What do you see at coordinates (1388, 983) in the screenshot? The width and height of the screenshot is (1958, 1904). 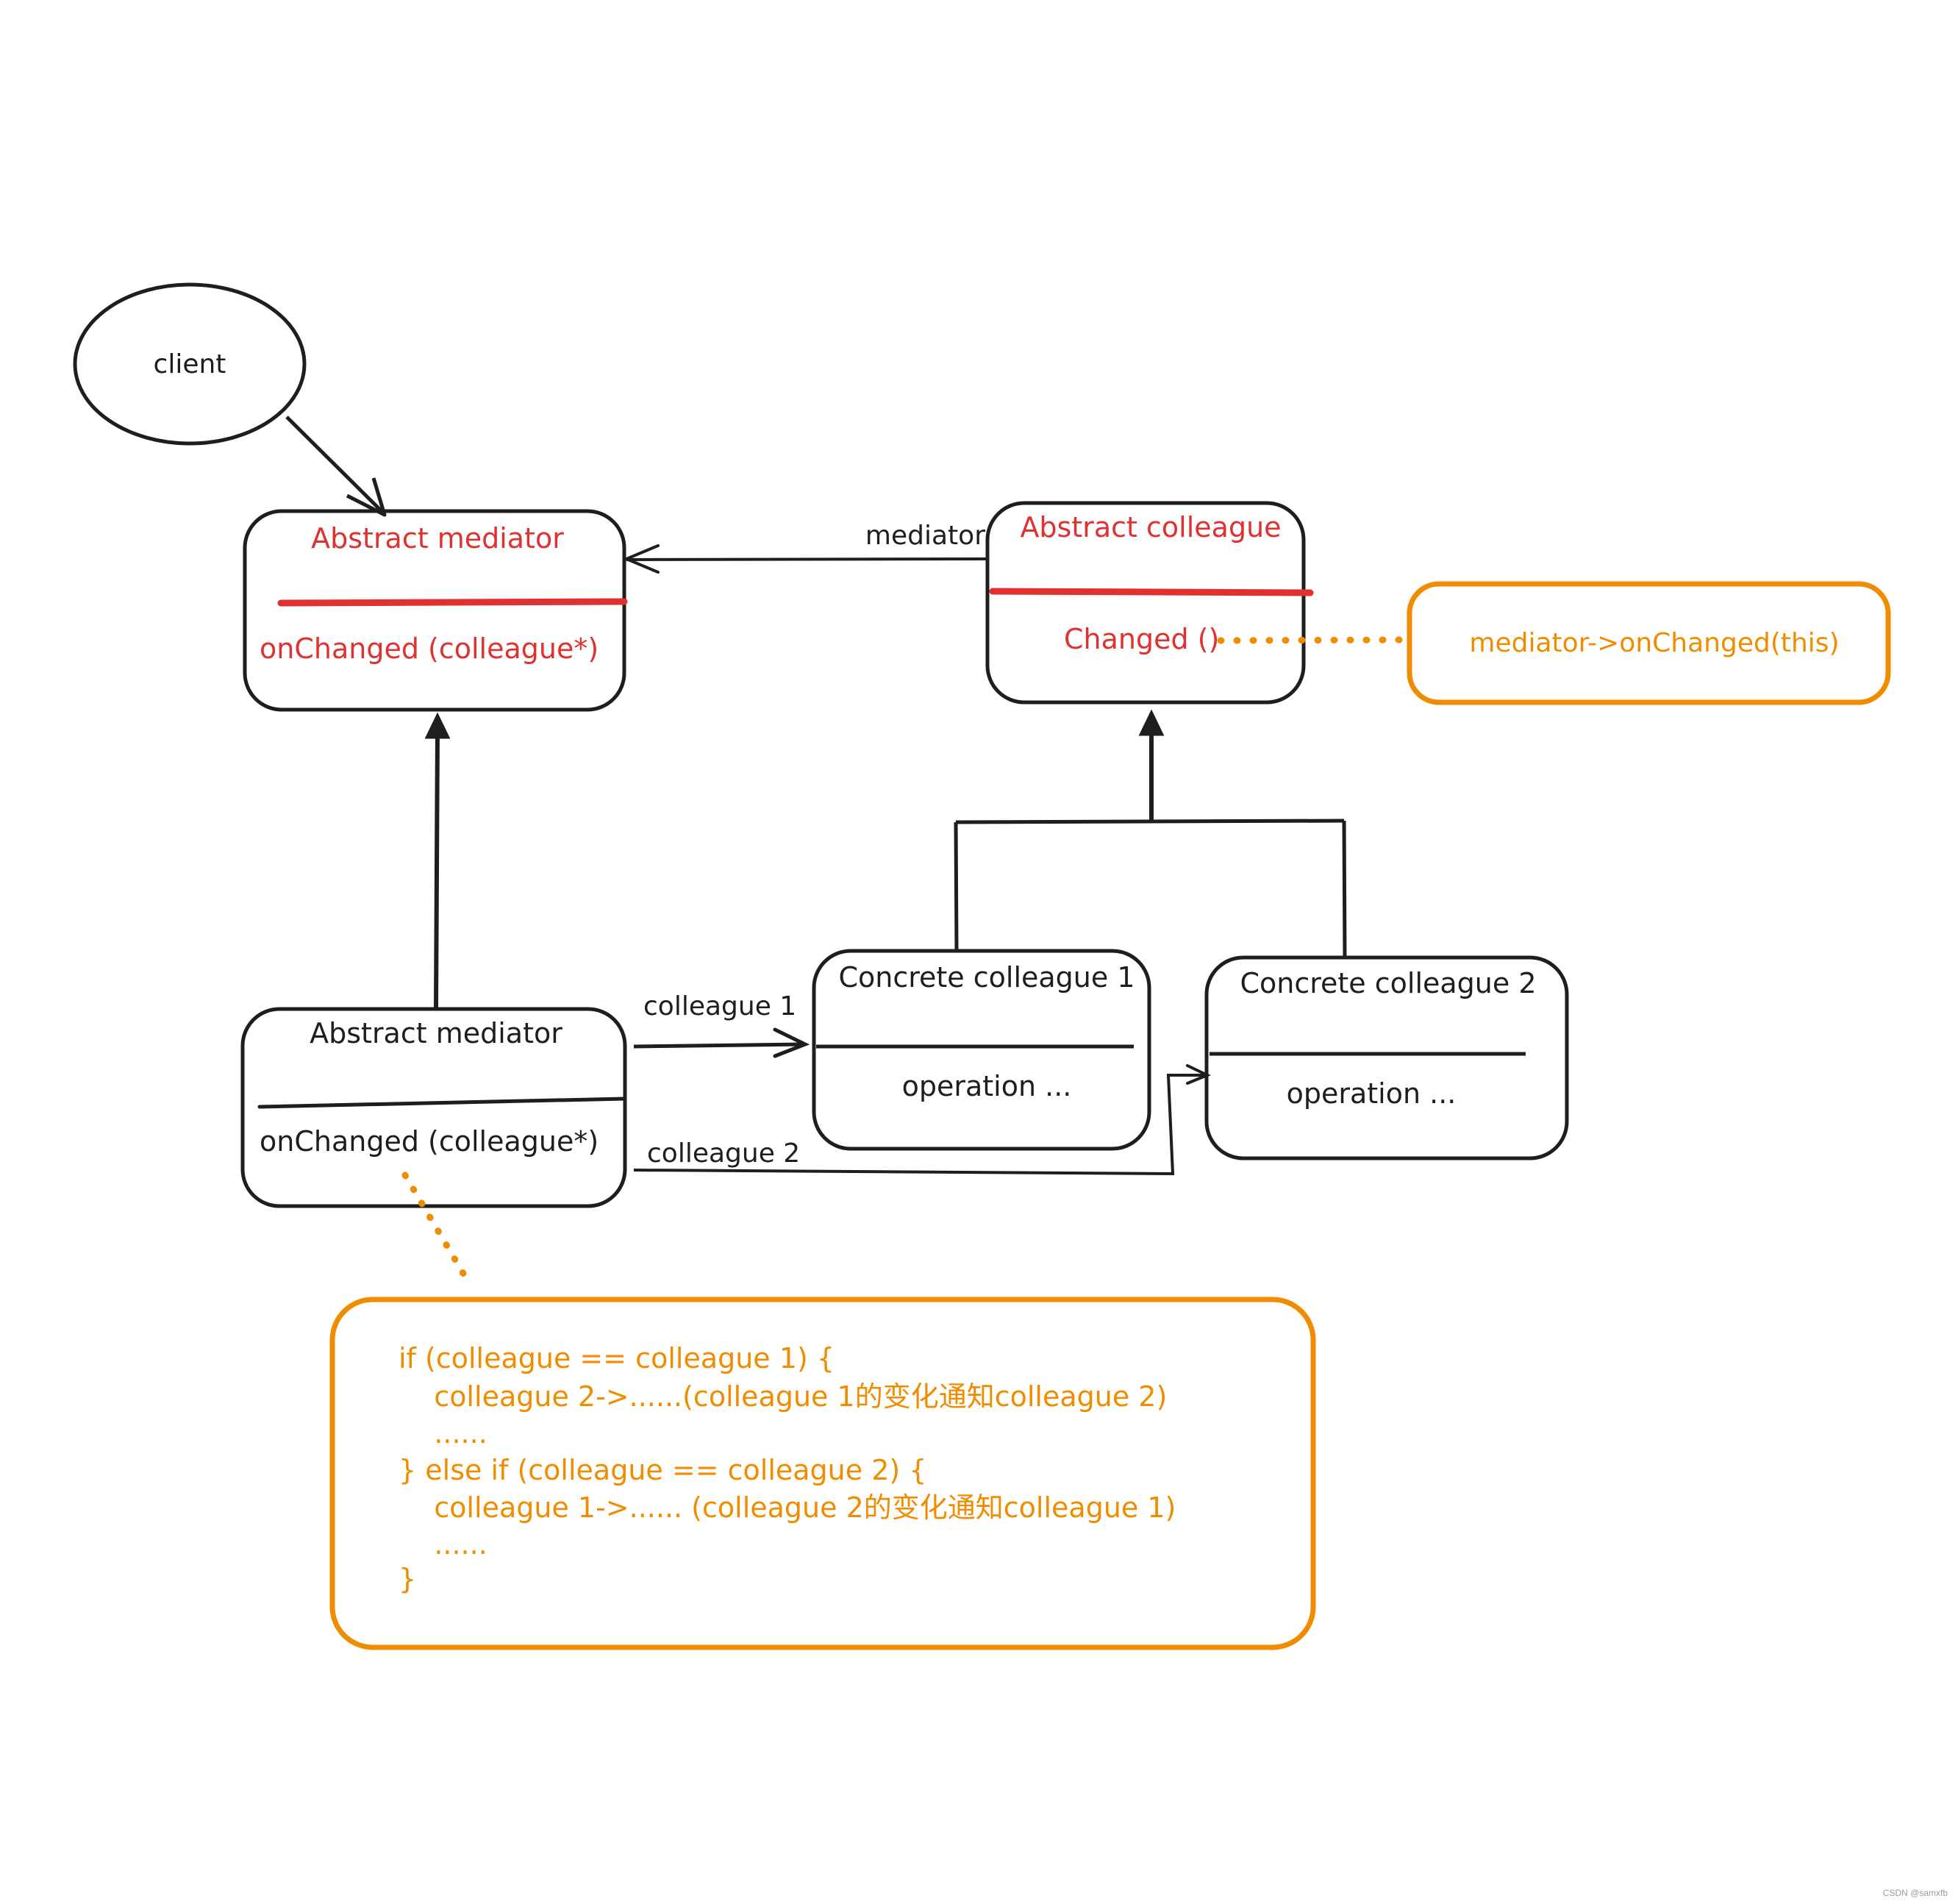 I see `class-title: Concrete colleague 2` at bounding box center [1388, 983].